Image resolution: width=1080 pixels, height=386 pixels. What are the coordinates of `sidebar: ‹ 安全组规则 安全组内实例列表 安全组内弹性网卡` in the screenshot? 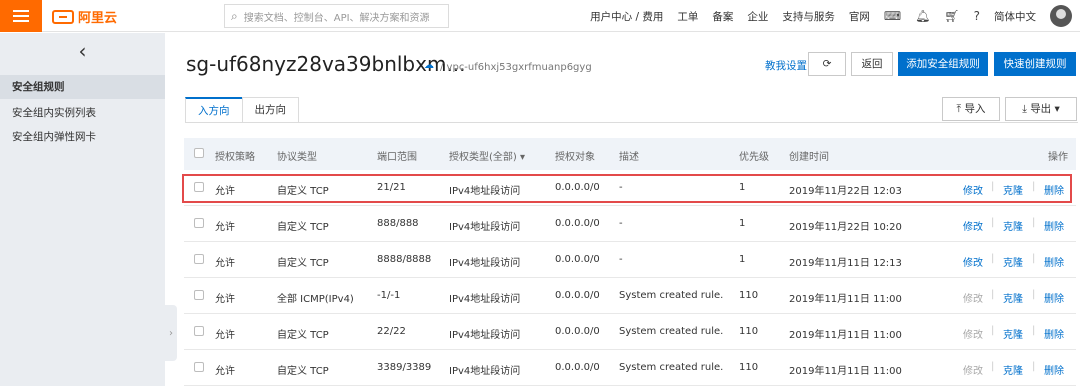 It's located at (82, 209).